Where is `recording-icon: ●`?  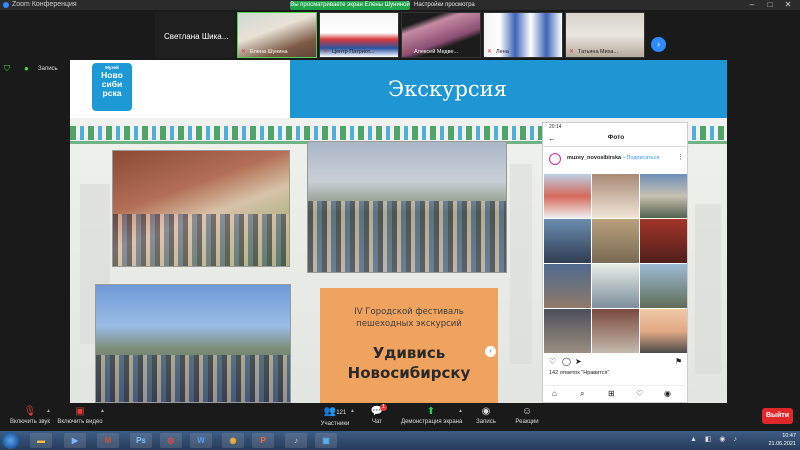 recording-icon: ● is located at coordinates (29, 69).